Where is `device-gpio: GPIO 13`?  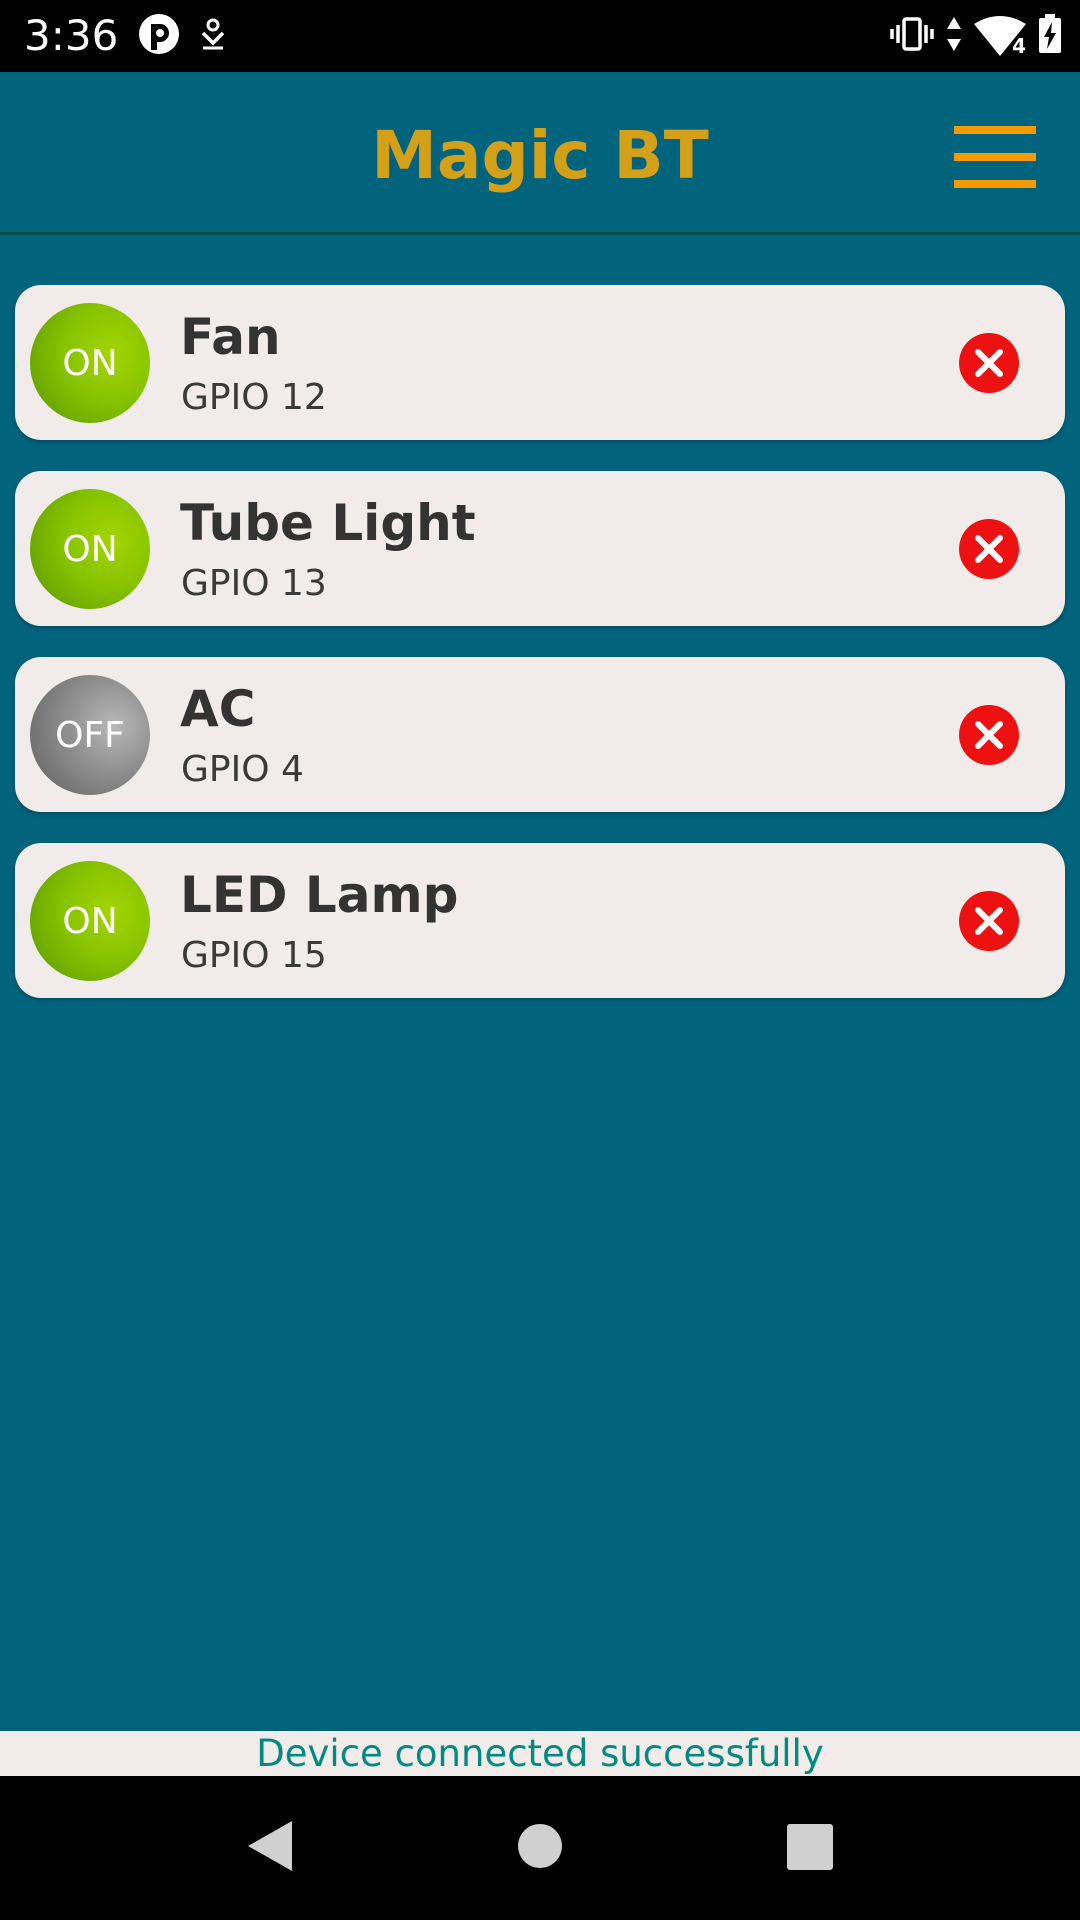
device-gpio: GPIO 13 is located at coordinates (254, 583).